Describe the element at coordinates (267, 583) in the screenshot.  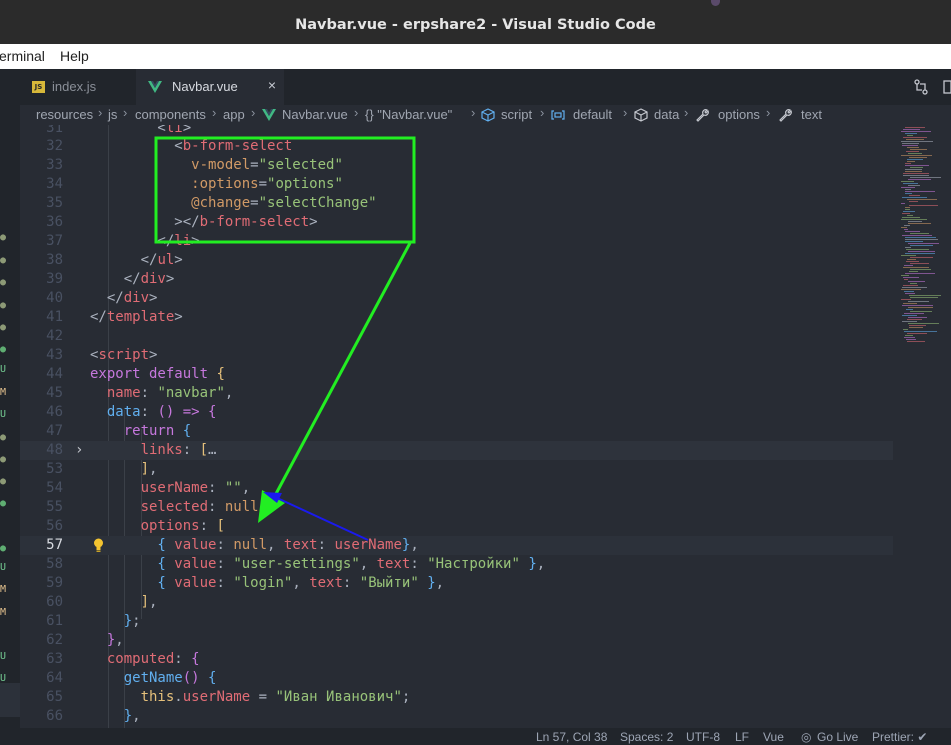
I see `code-text: { value: "login", text: "Выйти" },` at that location.